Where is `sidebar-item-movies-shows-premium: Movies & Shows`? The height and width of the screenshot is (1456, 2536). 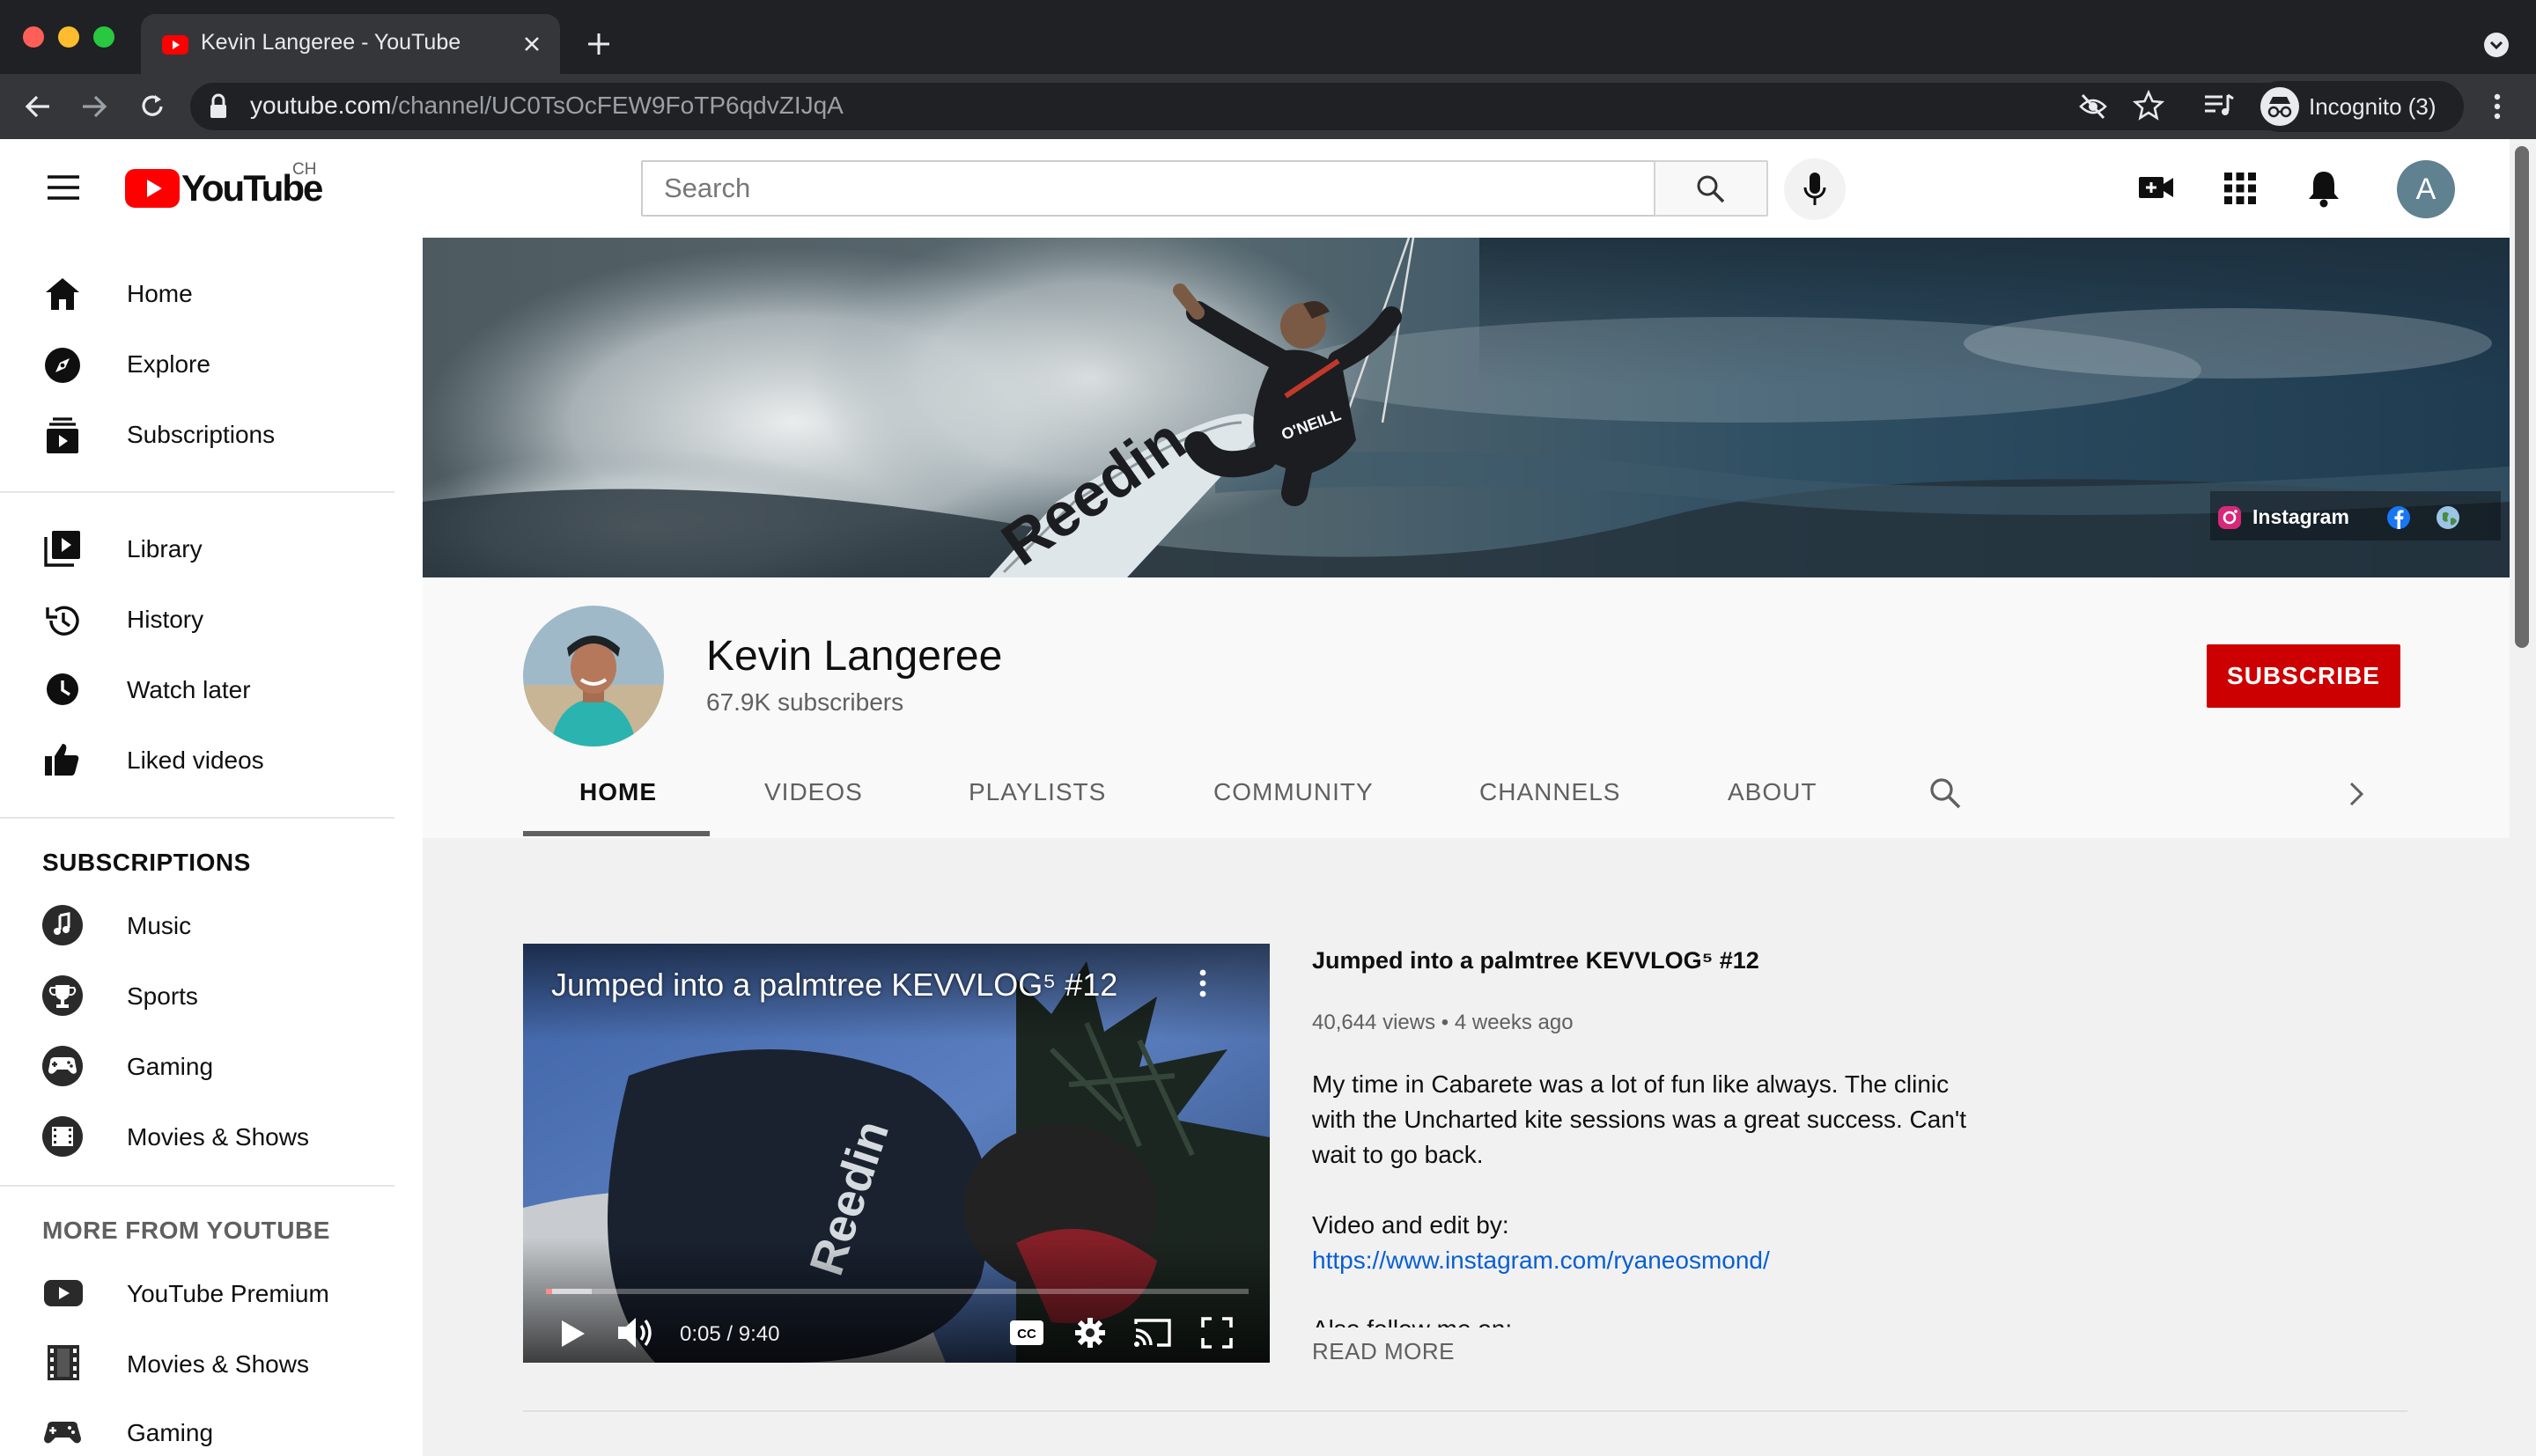 sidebar-item-movies-shows-premium: Movies & Shows is located at coordinates (218, 1364).